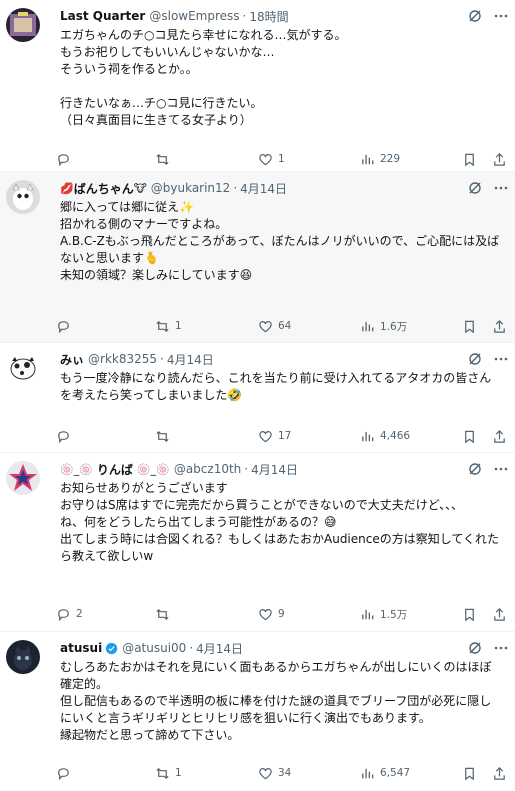  Describe the element at coordinates (271, 159) in the screenshot. I see `like-button: 1` at that location.